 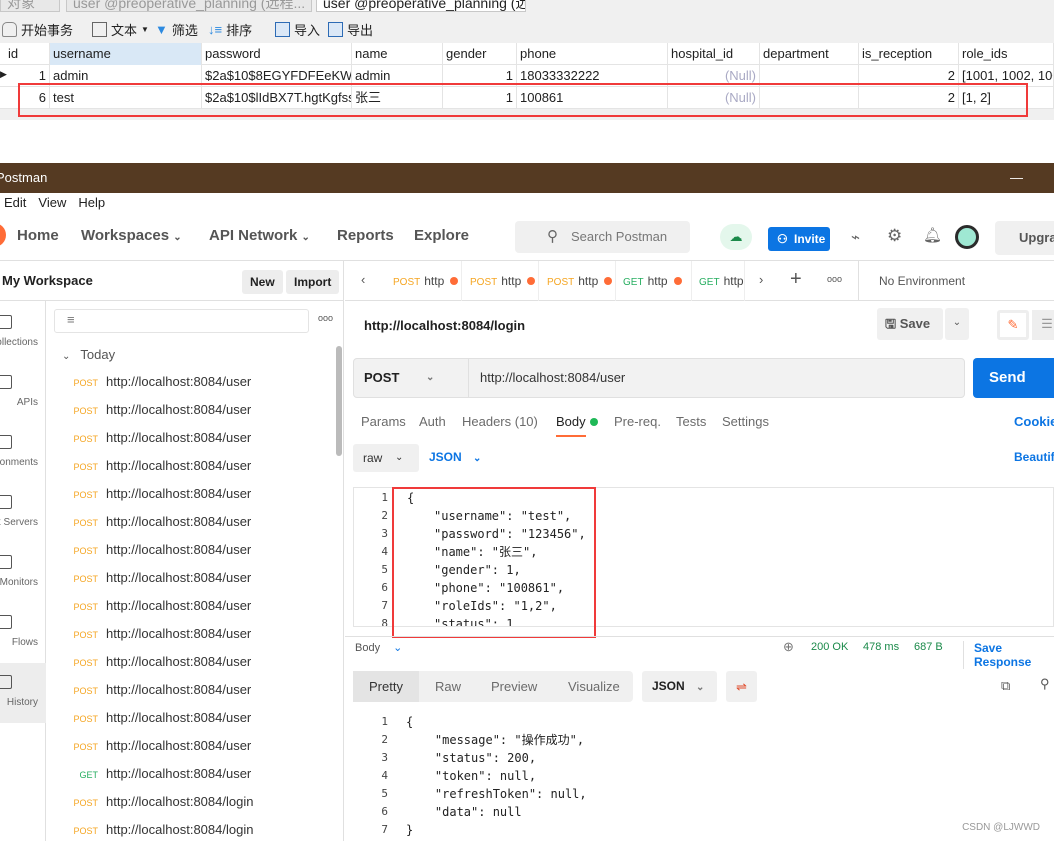 What do you see at coordinates (378, 647) in the screenshot?
I see `response-body-label: Body ⌄` at bounding box center [378, 647].